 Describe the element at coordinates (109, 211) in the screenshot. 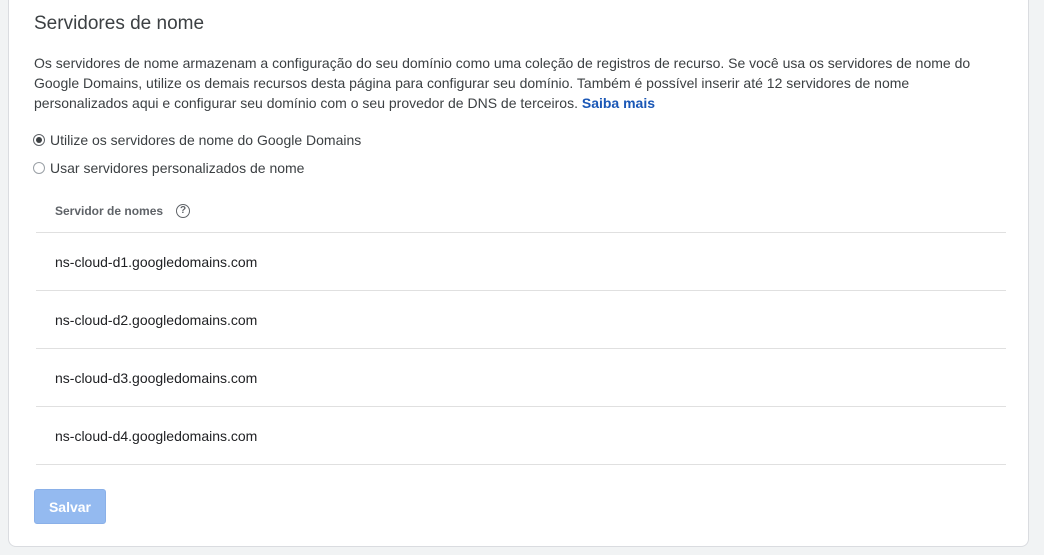

I see `column-header-name-server: Servidor de nomes` at that location.